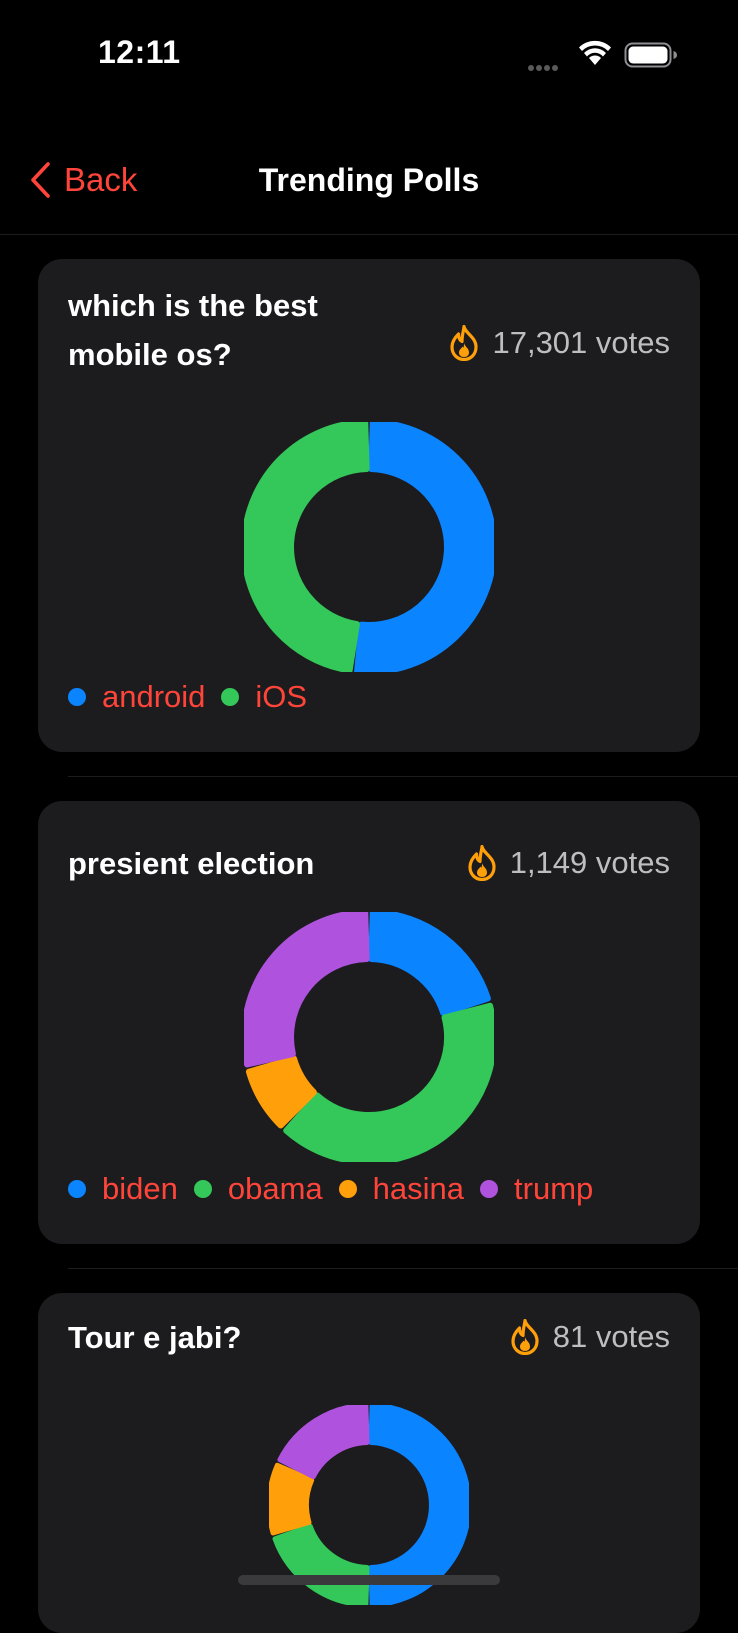 This screenshot has height=1633, width=738. Describe the element at coordinates (281, 696) in the screenshot. I see `legend-label: iOS` at that location.